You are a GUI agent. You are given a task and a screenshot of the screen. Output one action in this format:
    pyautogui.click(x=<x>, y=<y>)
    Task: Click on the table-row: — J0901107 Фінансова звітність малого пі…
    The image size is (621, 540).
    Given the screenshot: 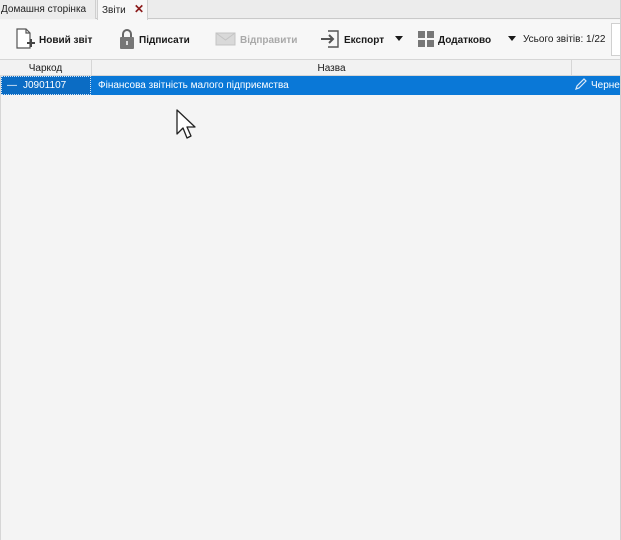 What is the action you would take?
    pyautogui.click(x=310, y=85)
    